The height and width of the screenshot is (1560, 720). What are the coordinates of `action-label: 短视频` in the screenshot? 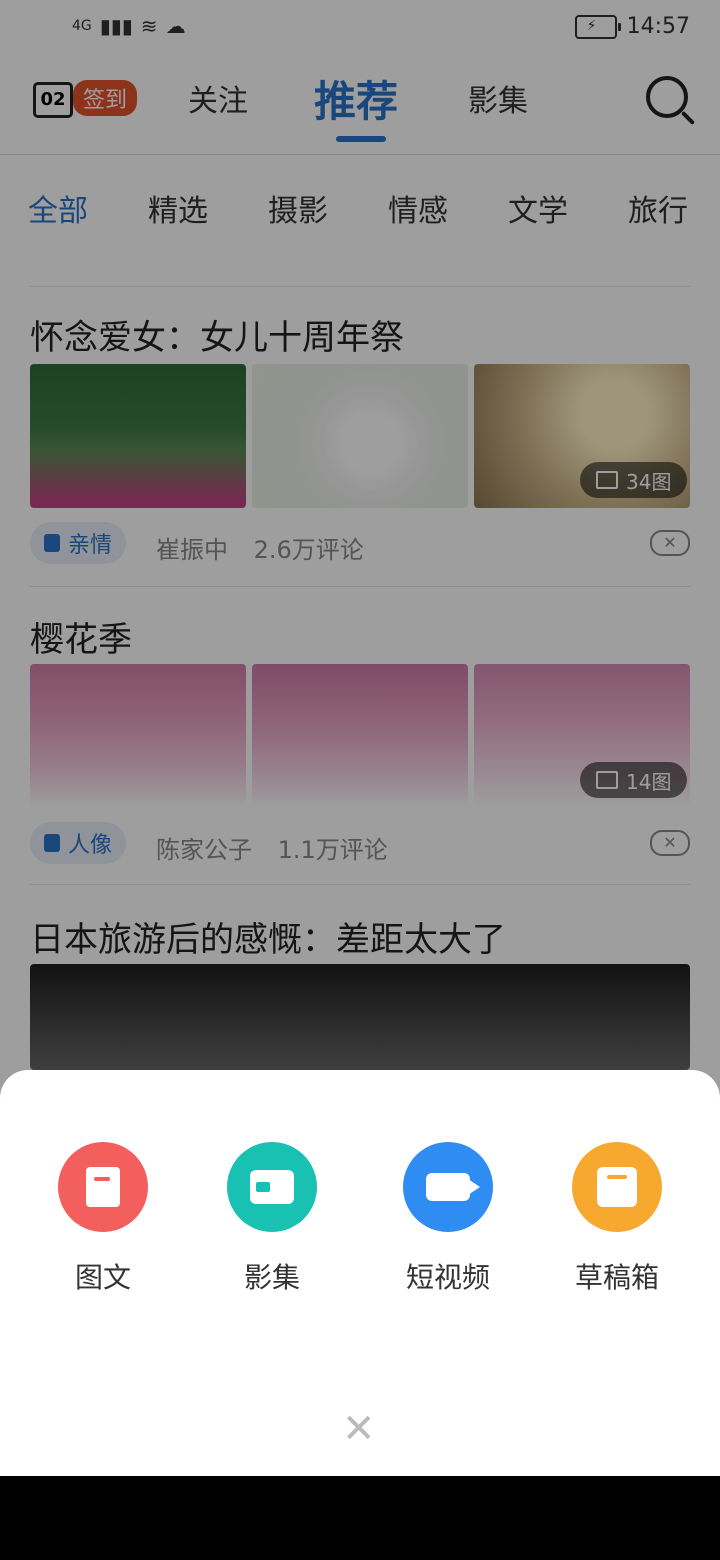 It's located at (447, 1277).